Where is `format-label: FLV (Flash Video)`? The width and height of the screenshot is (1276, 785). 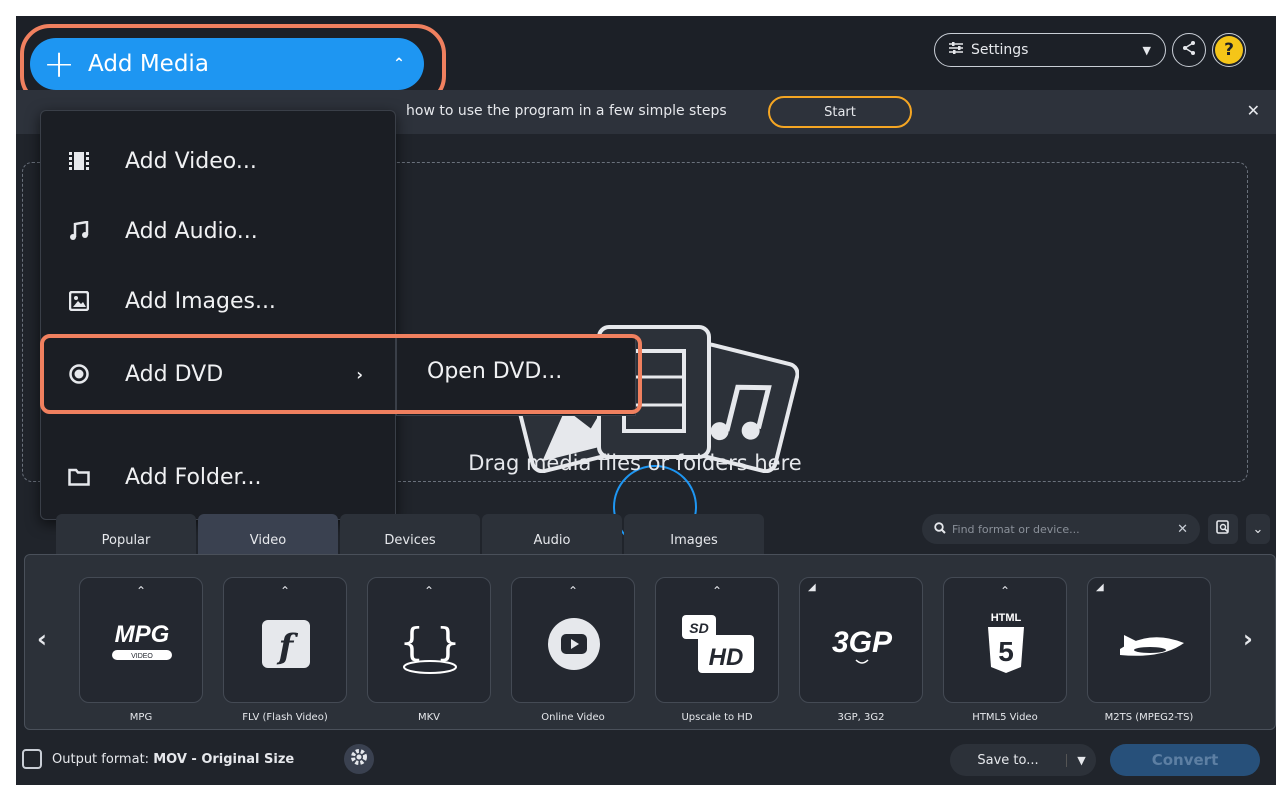
format-label: FLV (Flash Video) is located at coordinates (285, 717).